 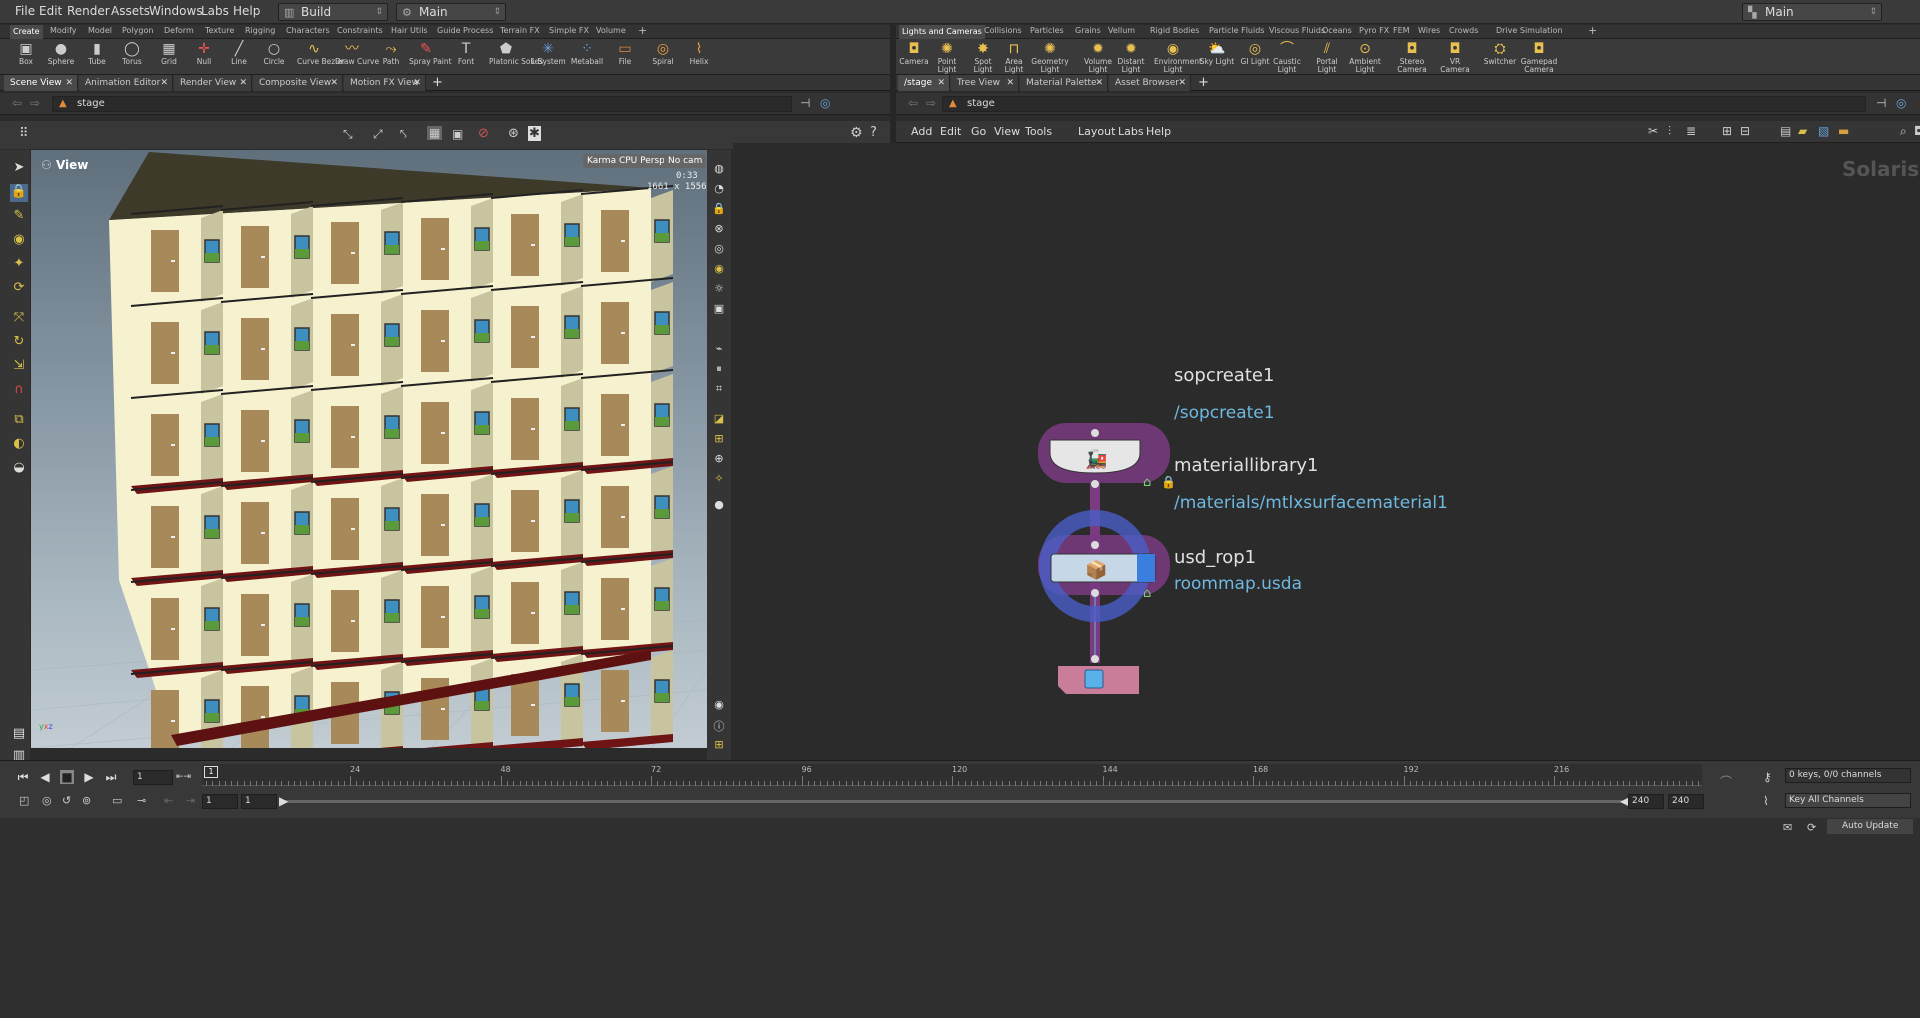 I want to click on pause-icon: ⏸, so click(x=719, y=370).